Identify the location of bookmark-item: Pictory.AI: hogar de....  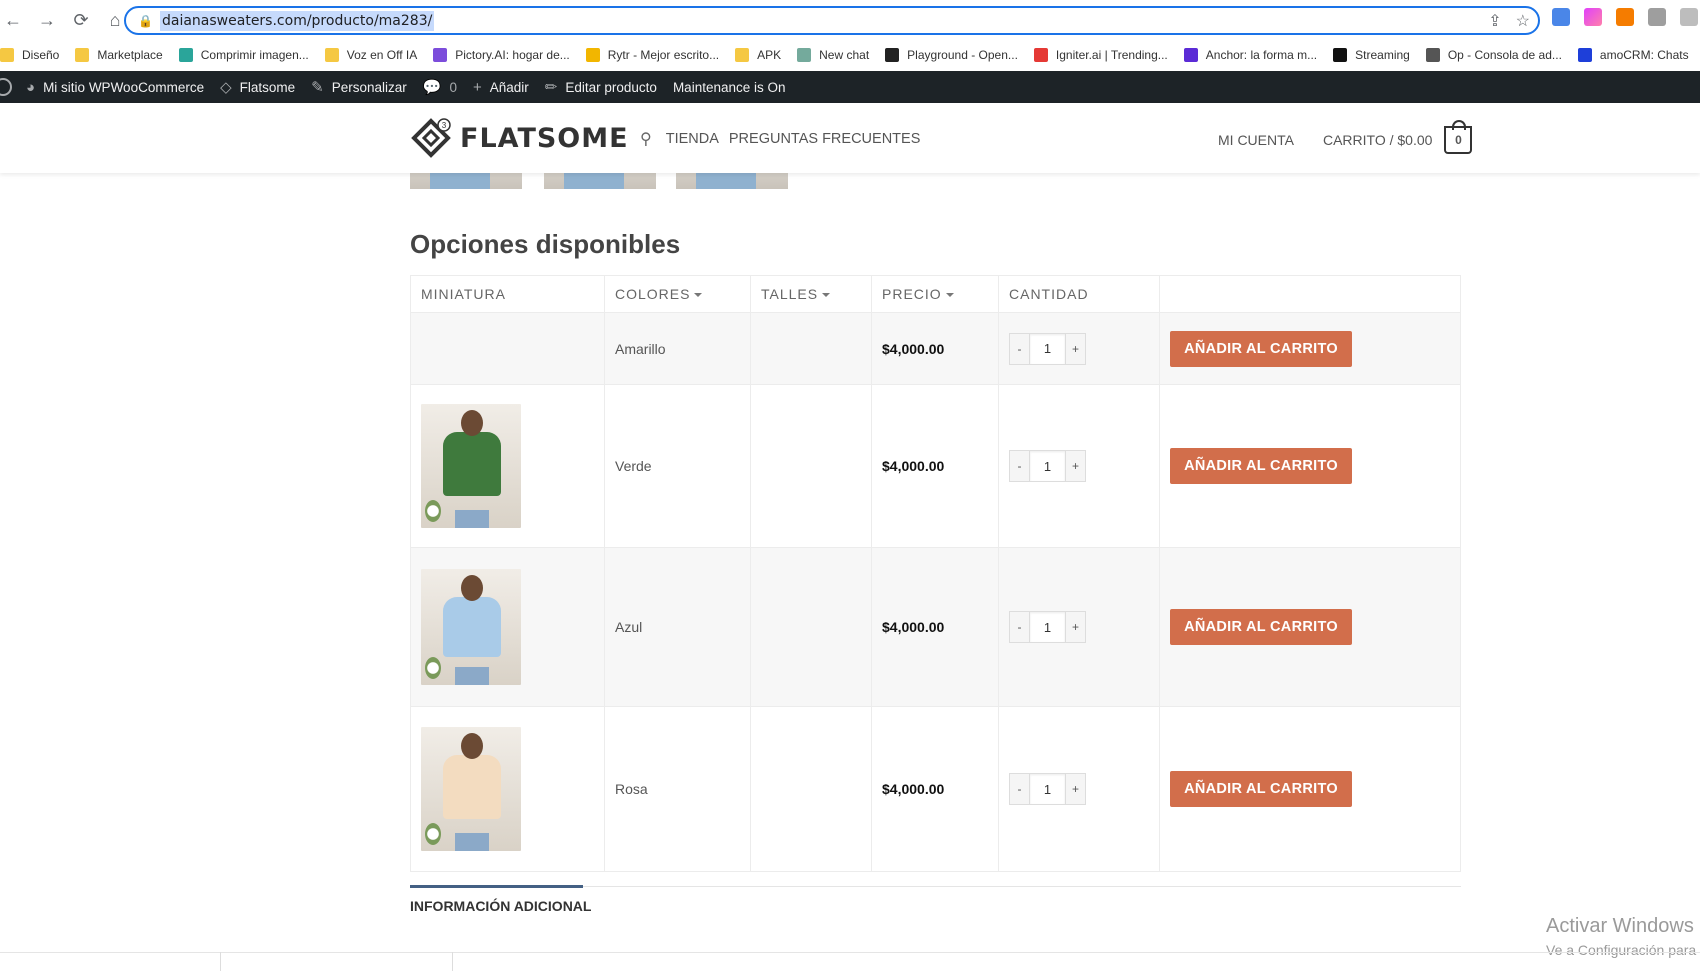
(501, 55).